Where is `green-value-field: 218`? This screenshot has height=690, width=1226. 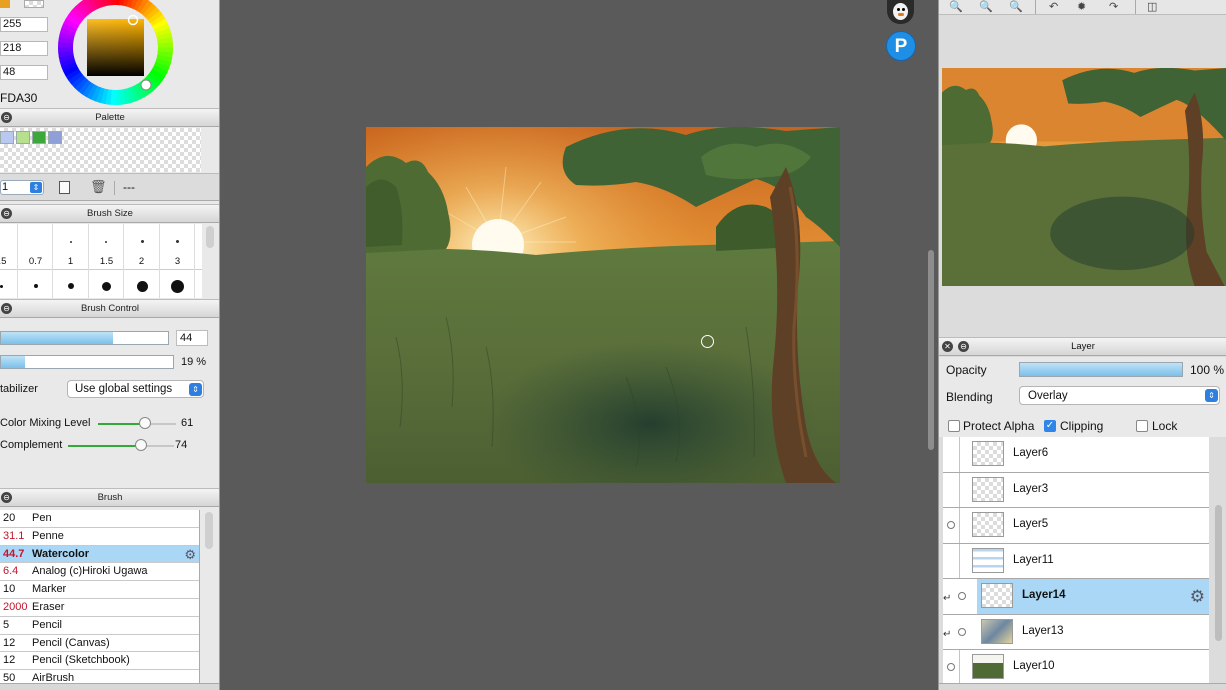 green-value-field: 218 is located at coordinates (24, 48).